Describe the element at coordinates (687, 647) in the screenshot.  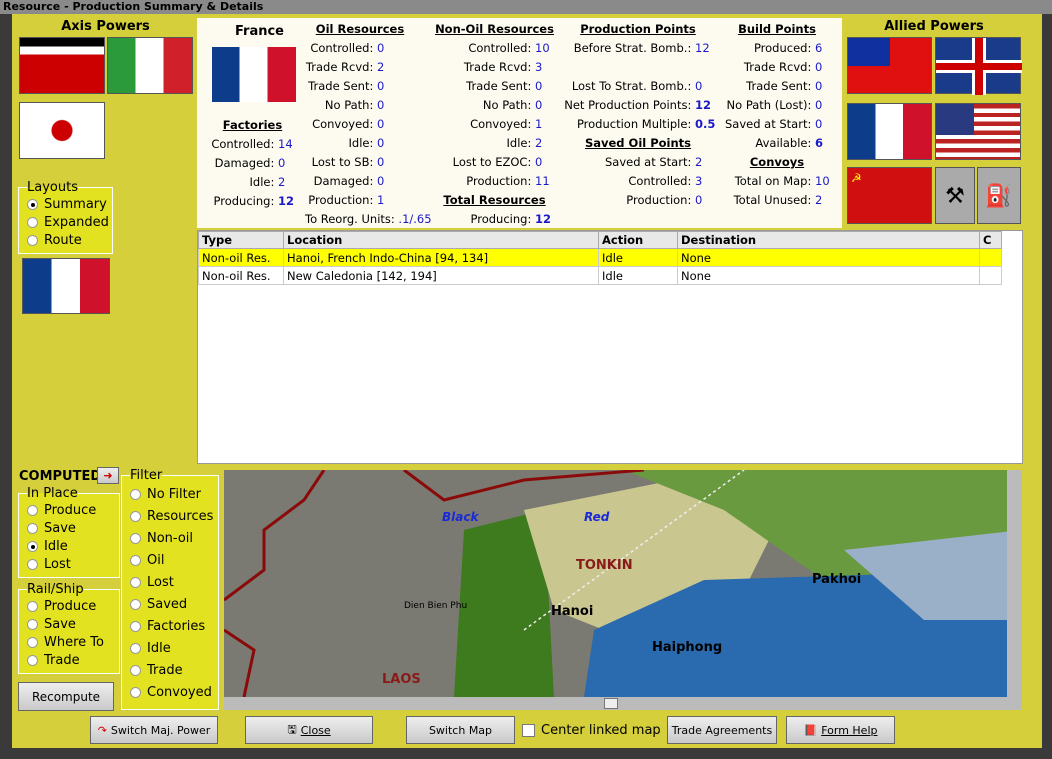
I see `map-label-haiphong: Haiphong` at that location.